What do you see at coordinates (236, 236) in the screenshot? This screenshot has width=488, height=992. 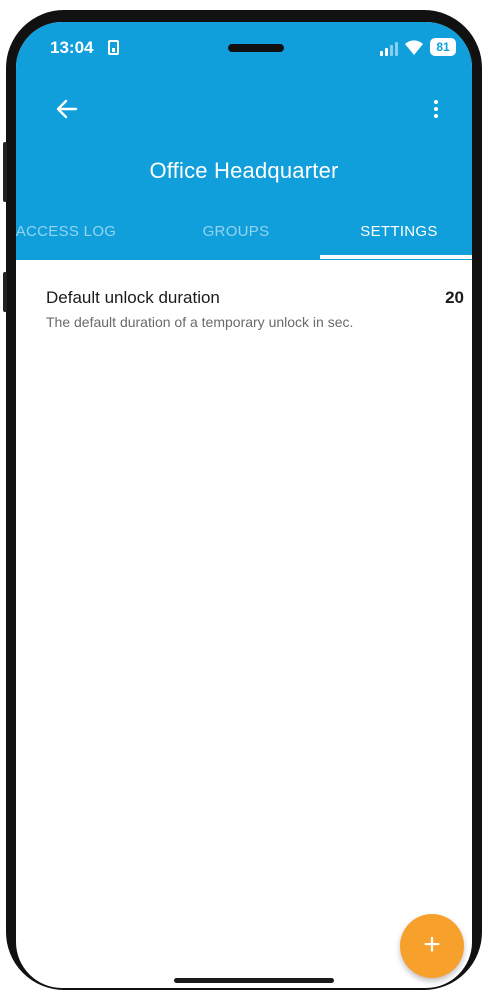 I see `tab-groups: GROUPS` at bounding box center [236, 236].